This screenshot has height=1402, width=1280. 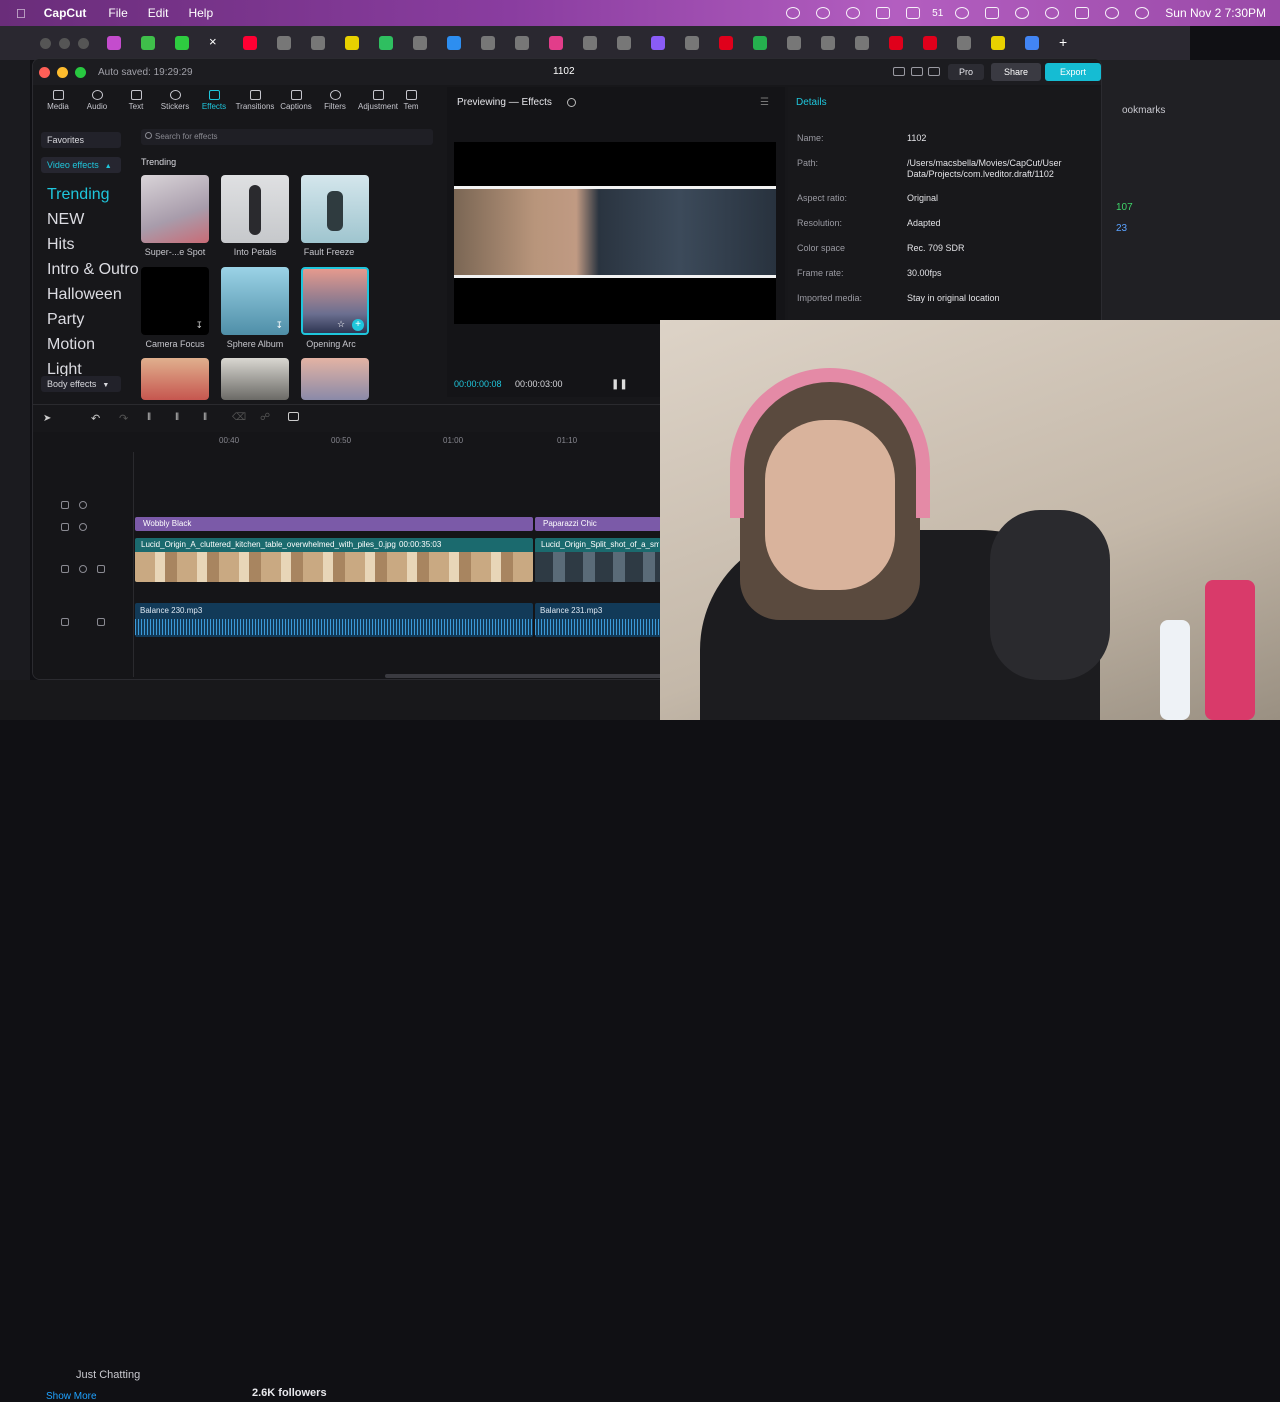 What do you see at coordinates (200, 13) in the screenshot?
I see `menu-help: Help` at bounding box center [200, 13].